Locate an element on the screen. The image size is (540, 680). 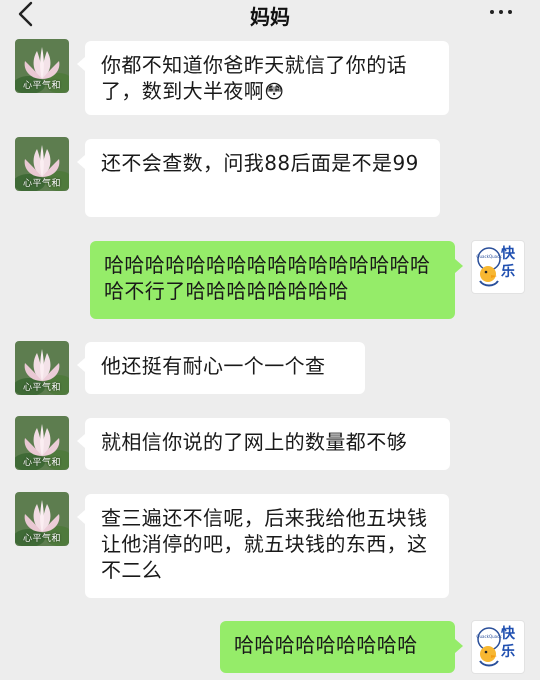
incoming-message-bubble: 查三遍还不信呢，后来我给他五块钱让他消停的吧，就五块钱的东西，这不二么 is located at coordinates (263, 546).